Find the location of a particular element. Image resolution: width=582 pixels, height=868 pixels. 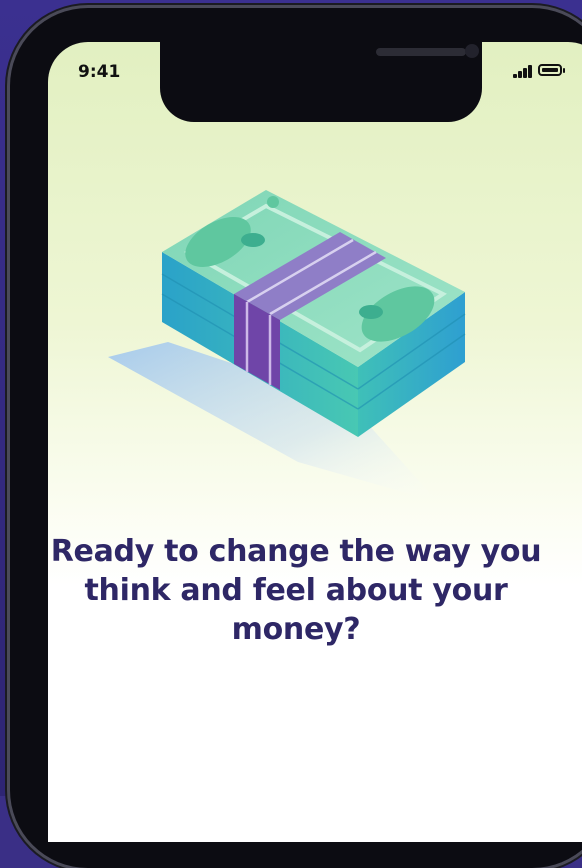

phone-notch is located at coordinates (321, 82).